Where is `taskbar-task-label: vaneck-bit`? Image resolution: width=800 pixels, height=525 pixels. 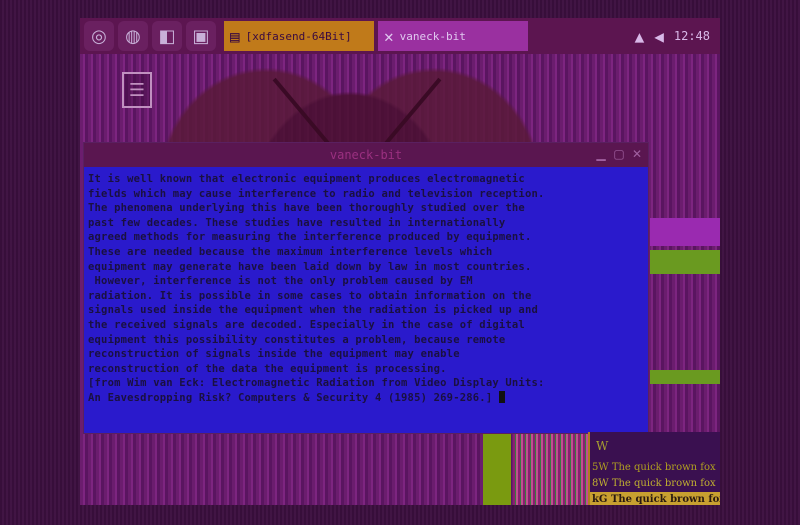
taskbar-task-label: vaneck-bit is located at coordinates (432, 36).